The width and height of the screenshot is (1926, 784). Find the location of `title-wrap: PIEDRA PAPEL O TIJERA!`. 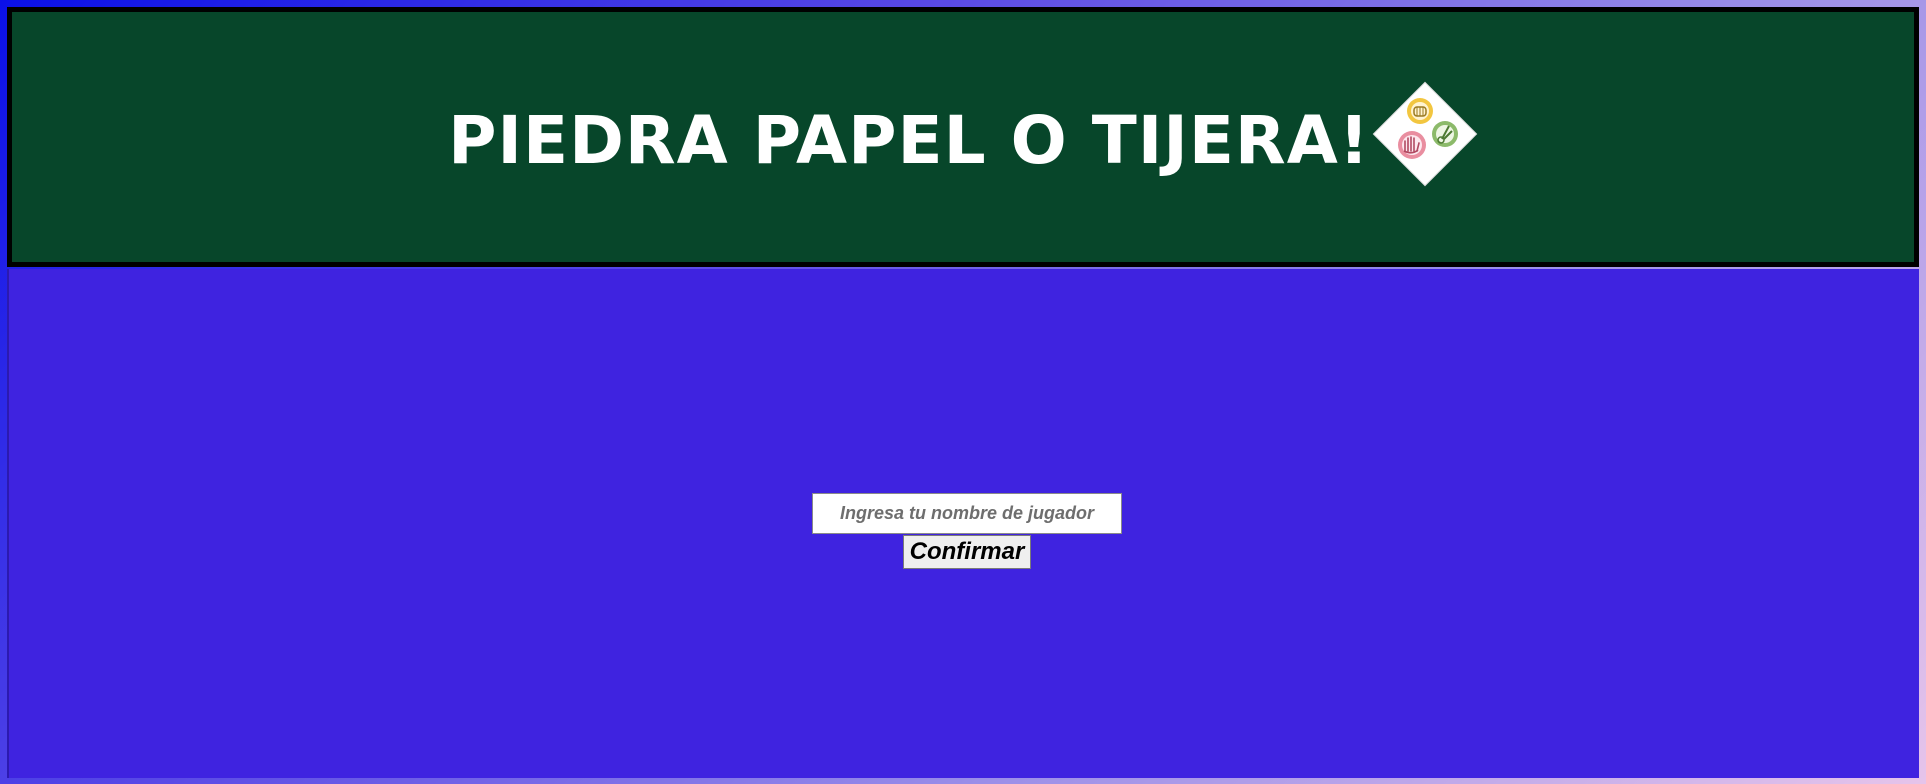

title-wrap: PIEDRA PAPEL O TIJERA! is located at coordinates (963, 135).